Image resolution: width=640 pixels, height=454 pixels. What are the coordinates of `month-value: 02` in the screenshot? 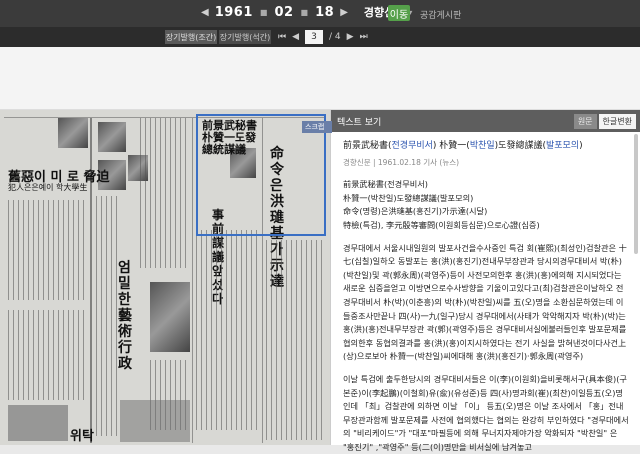 It's located at (283, 12).